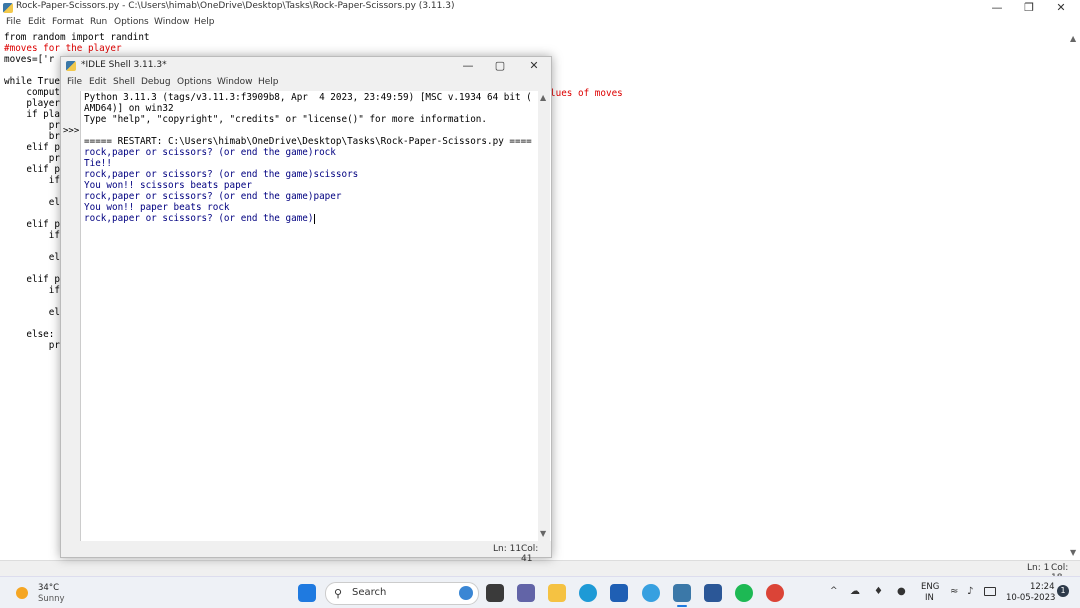 The image size is (1080, 608). I want to click on volume-icon: ♪, so click(970, 591).